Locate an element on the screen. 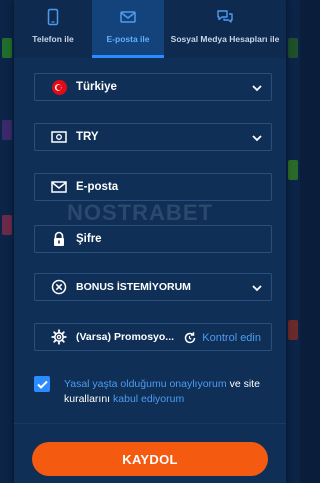  background-left is located at coordinates (7, 241).